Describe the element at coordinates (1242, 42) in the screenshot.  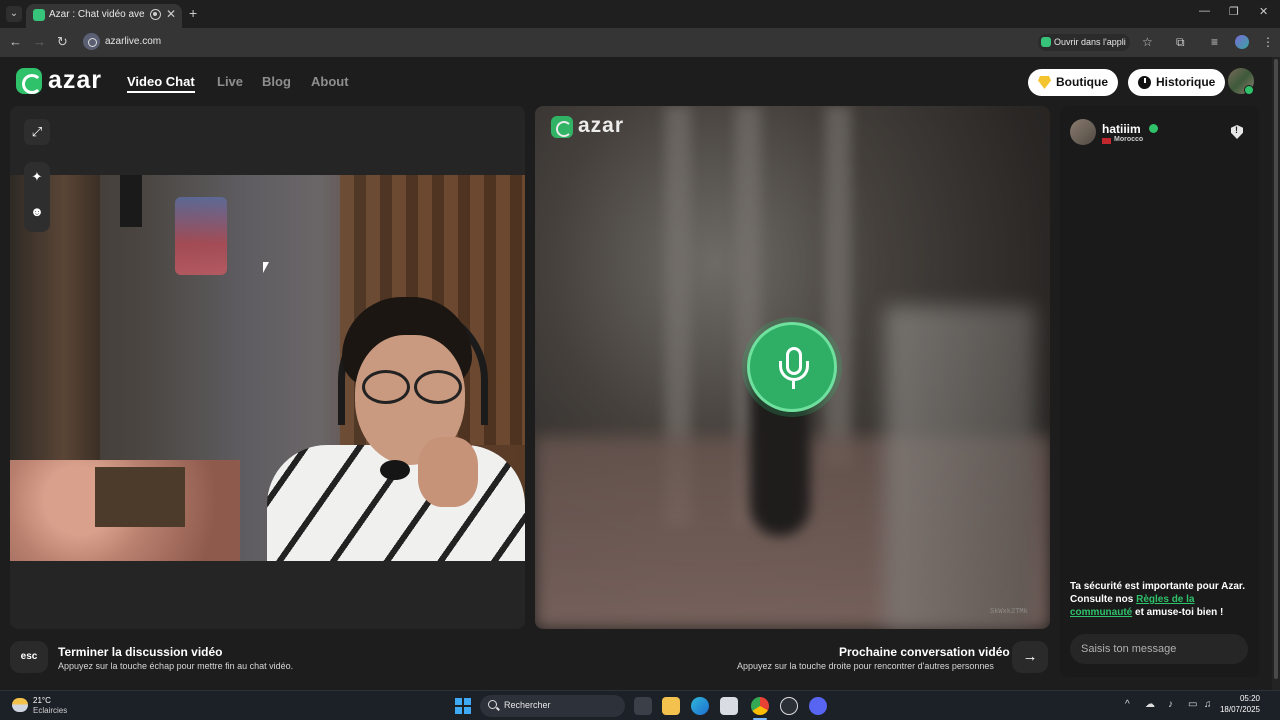
I see `browser-profile-avatar` at that location.